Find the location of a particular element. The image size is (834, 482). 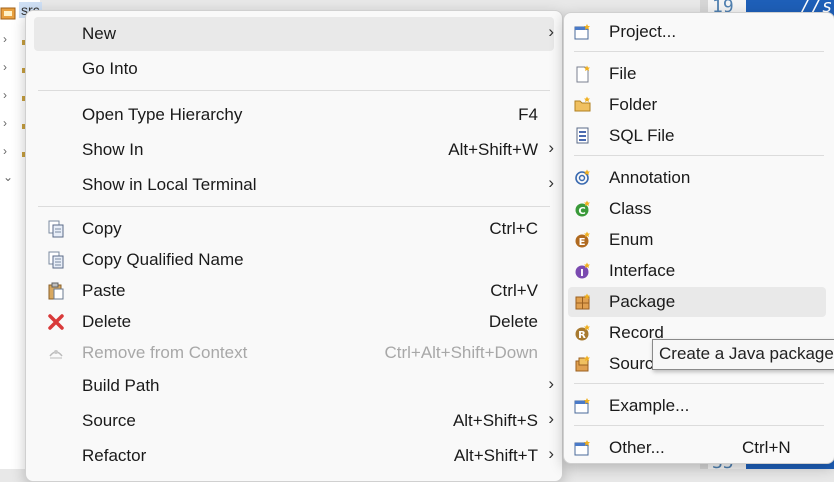

folder-icon is located at coordinates (583, 105).